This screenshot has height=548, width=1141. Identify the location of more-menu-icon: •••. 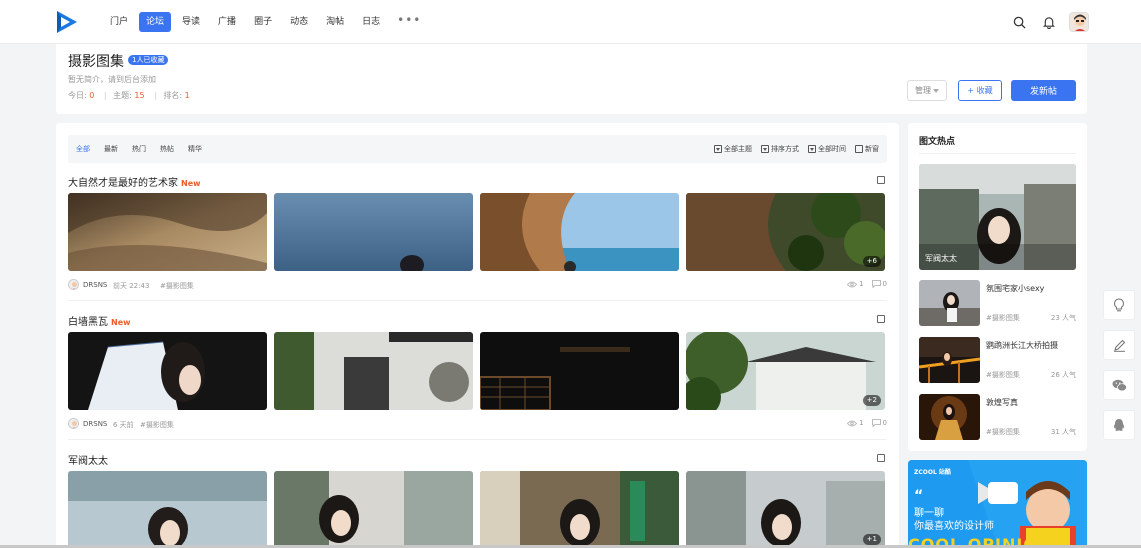
(409, 22).